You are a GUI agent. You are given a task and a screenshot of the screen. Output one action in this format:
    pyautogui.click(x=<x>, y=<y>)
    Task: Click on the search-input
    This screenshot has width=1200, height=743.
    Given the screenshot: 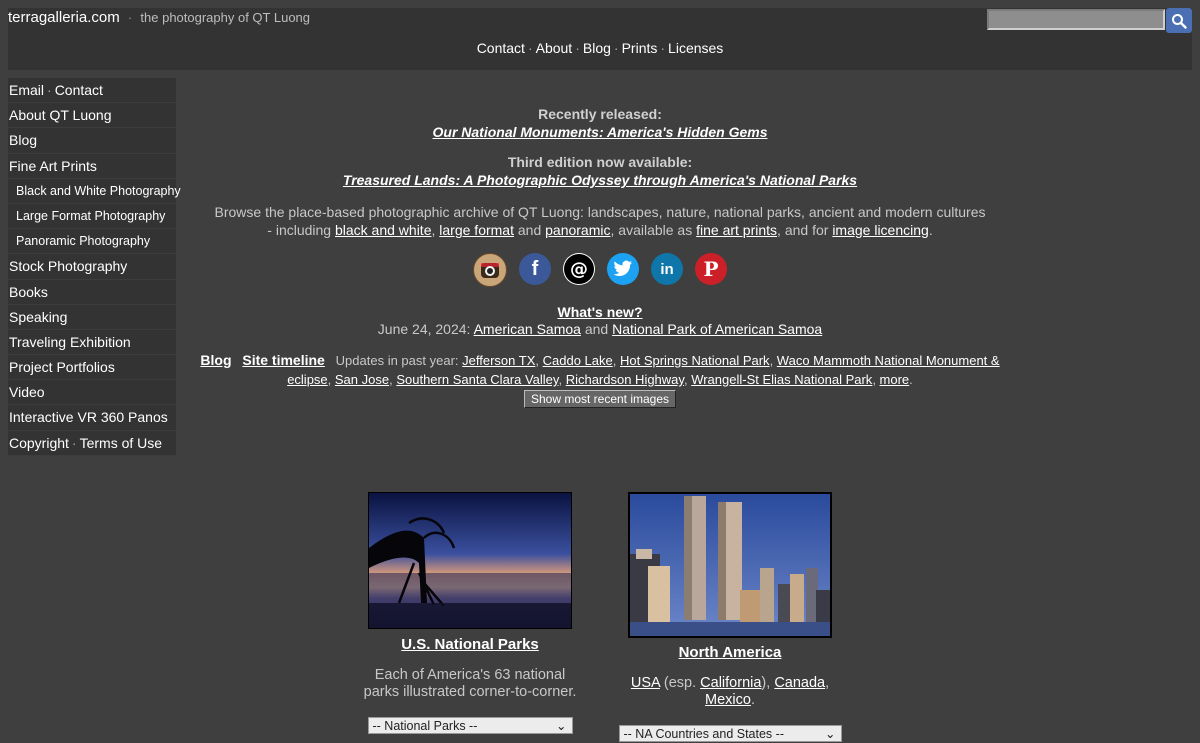 What is the action you would take?
    pyautogui.click(x=1076, y=19)
    